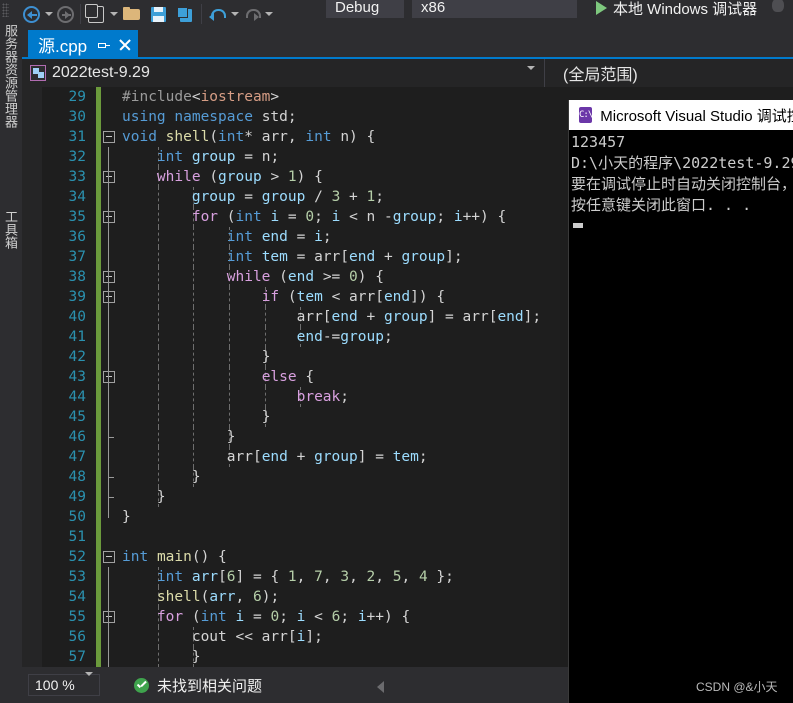 The image size is (793, 703). I want to click on navigate-backward-icon, so click(31, 14).